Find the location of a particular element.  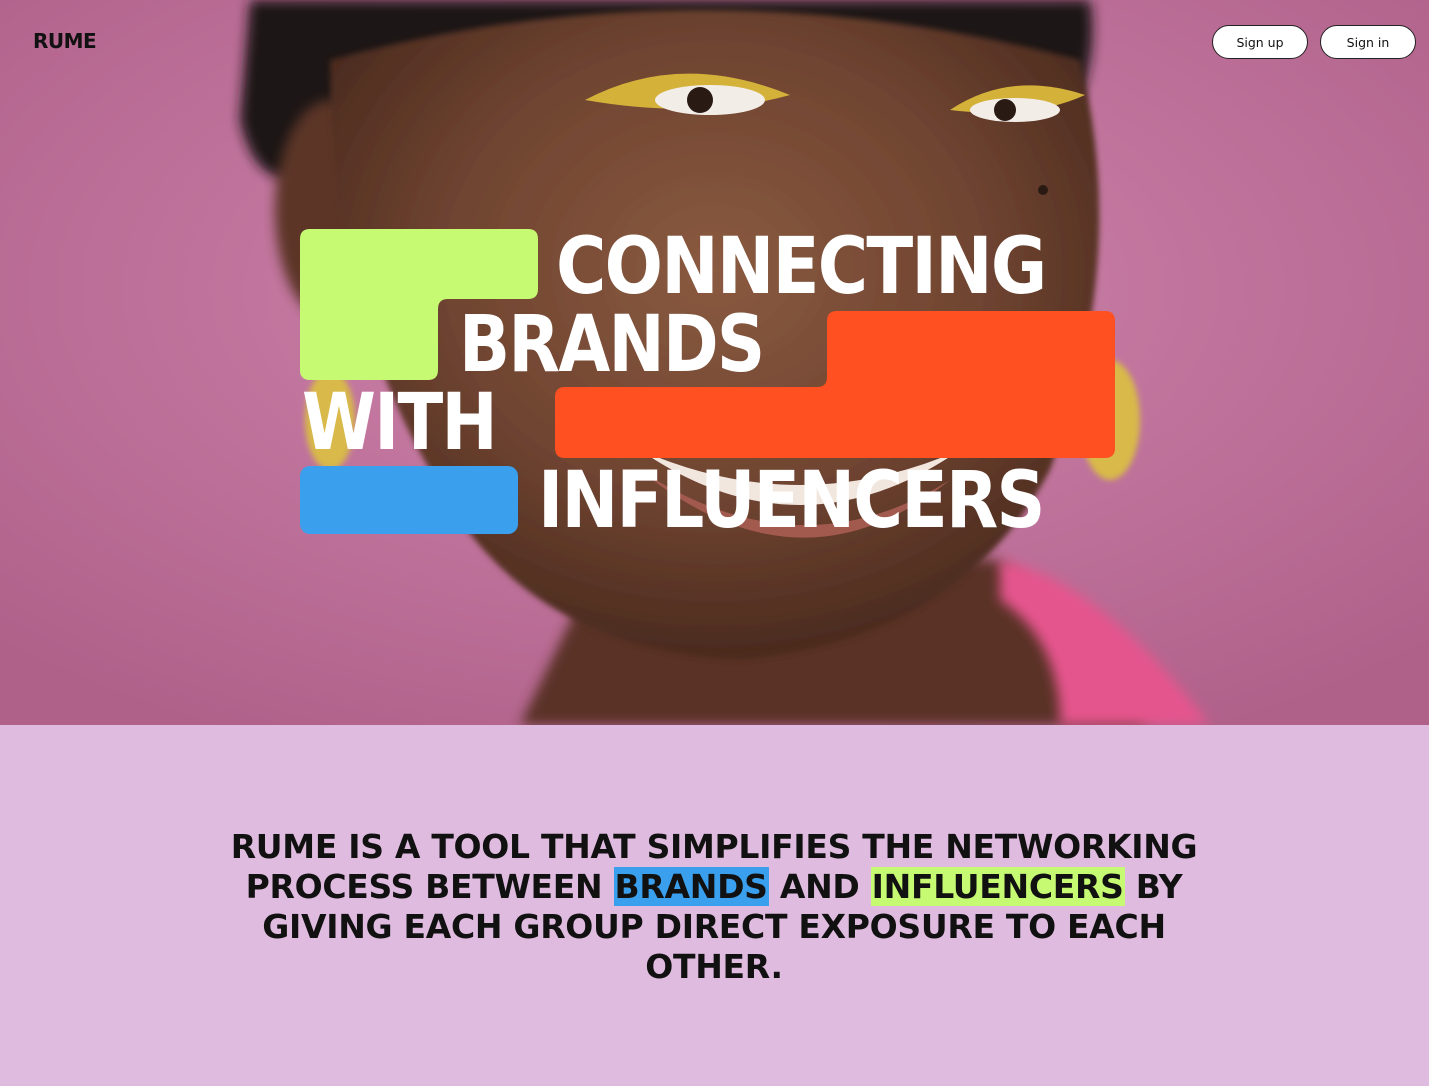

sign-up-button: Sign up is located at coordinates (1260, 42).